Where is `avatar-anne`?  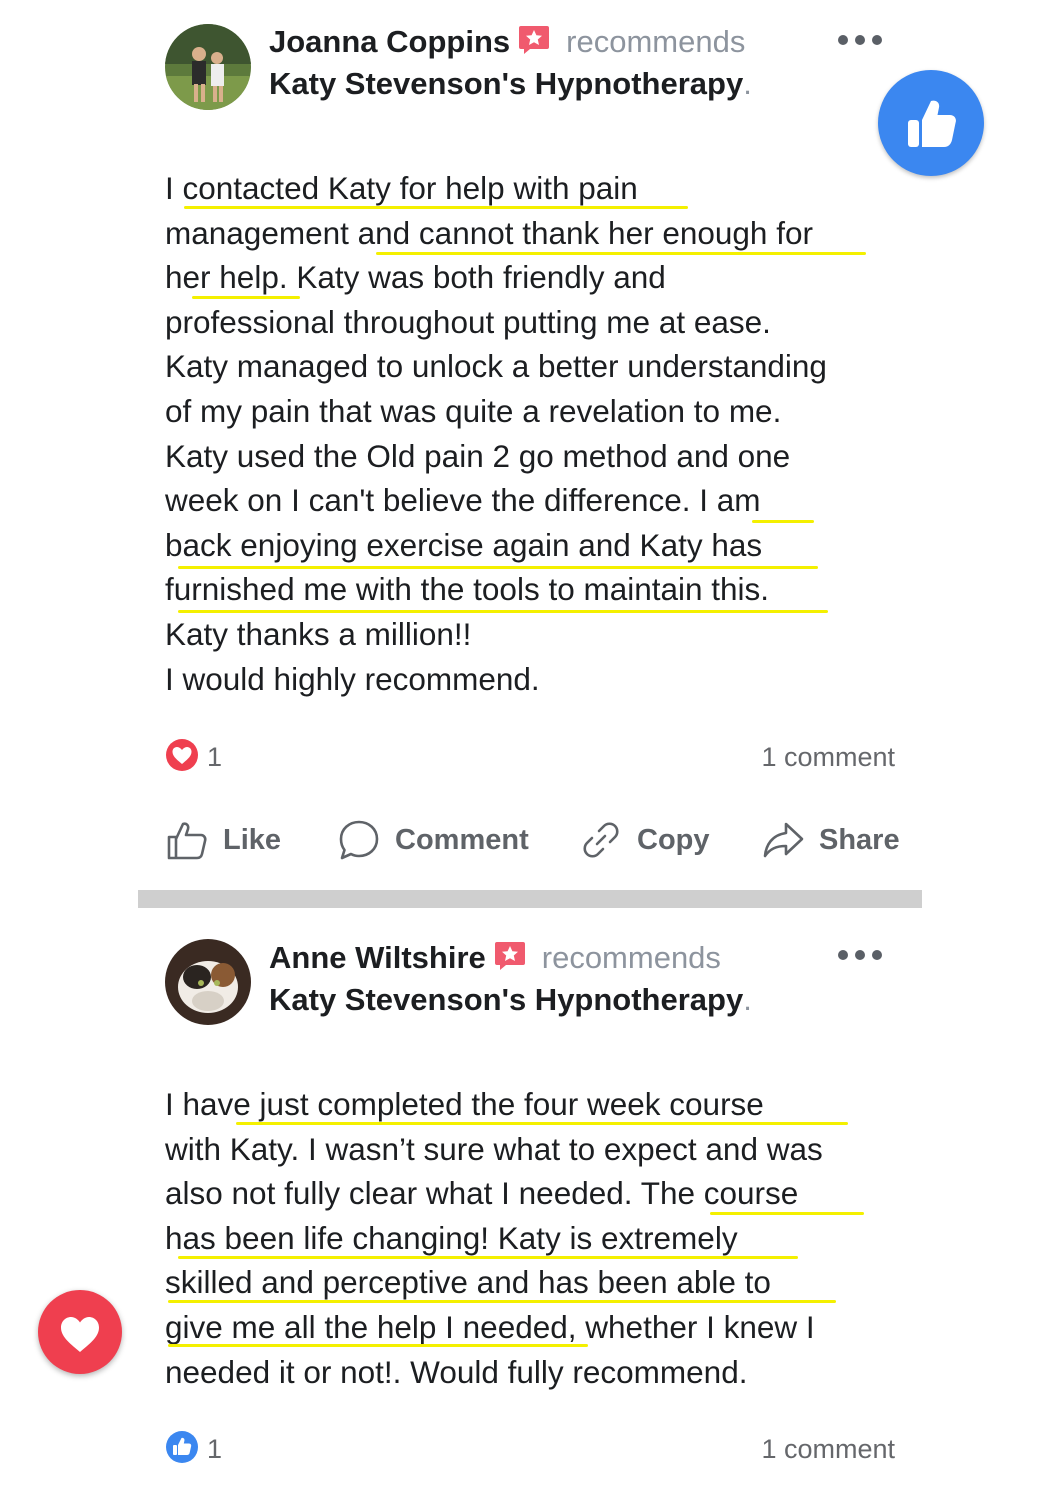
avatar-anne is located at coordinates (208, 982).